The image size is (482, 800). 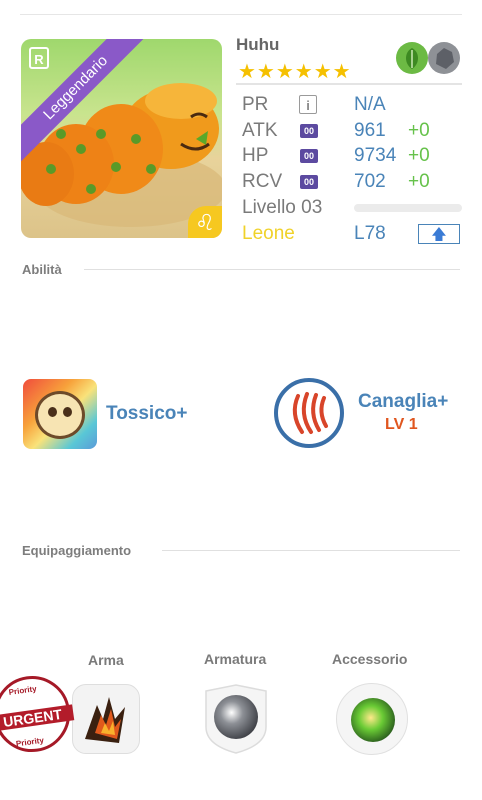 I want to click on rarity-icon: R, so click(x=39, y=58).